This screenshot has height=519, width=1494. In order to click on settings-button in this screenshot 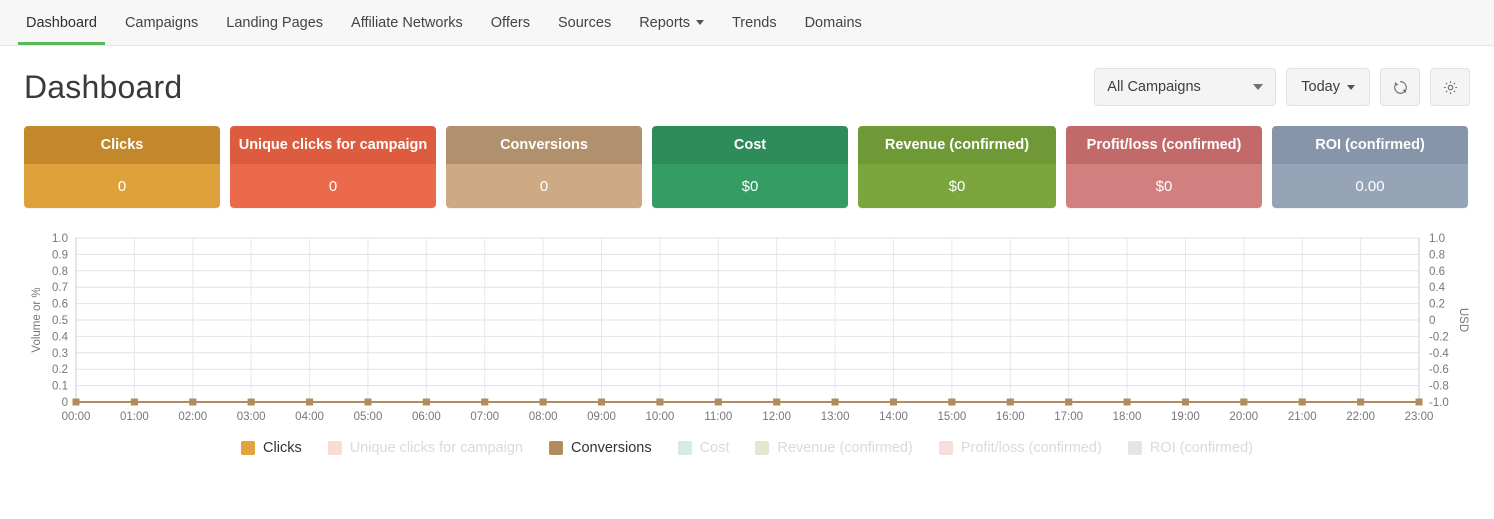, I will do `click(1450, 87)`.